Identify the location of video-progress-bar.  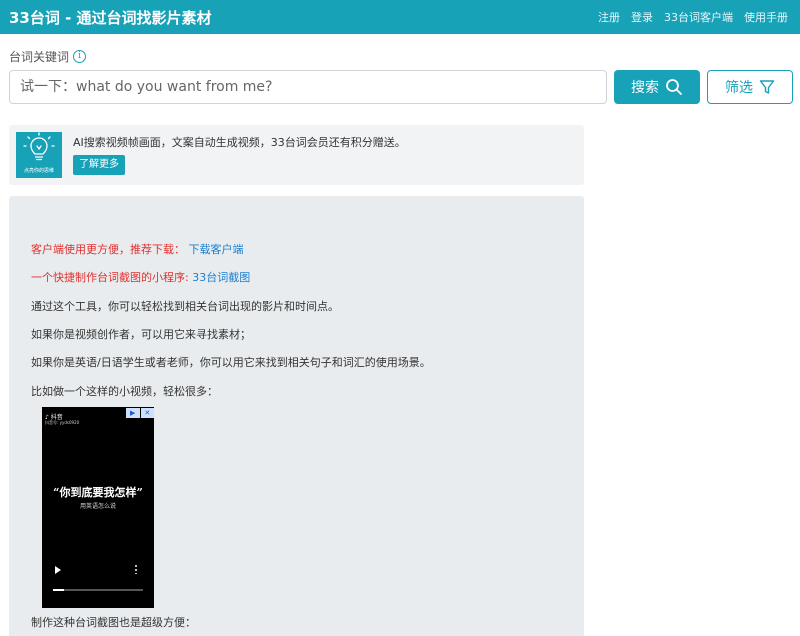
(98, 590).